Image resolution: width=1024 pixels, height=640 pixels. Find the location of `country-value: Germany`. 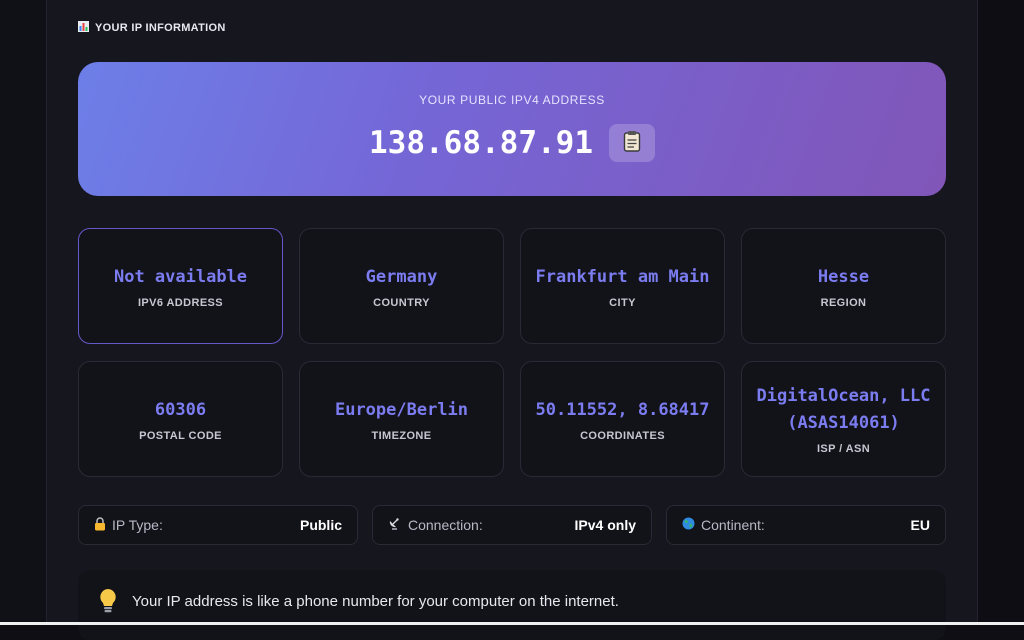

country-value: Germany is located at coordinates (402, 277).